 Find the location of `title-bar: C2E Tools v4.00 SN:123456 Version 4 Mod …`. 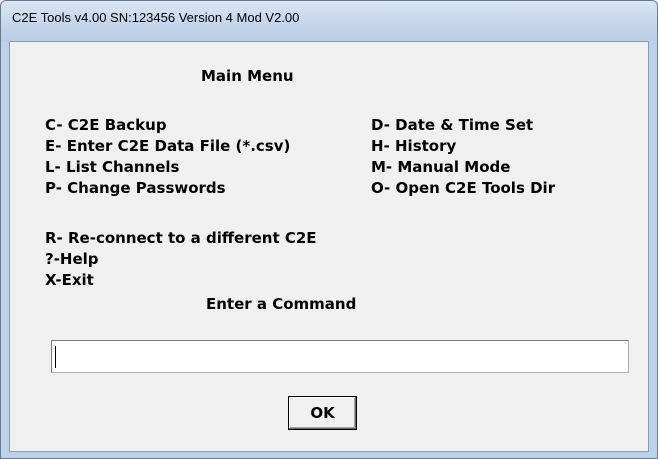

title-bar: C2E Tools v4.00 SN:123456 Version 4 Mod … is located at coordinates (329, 21).